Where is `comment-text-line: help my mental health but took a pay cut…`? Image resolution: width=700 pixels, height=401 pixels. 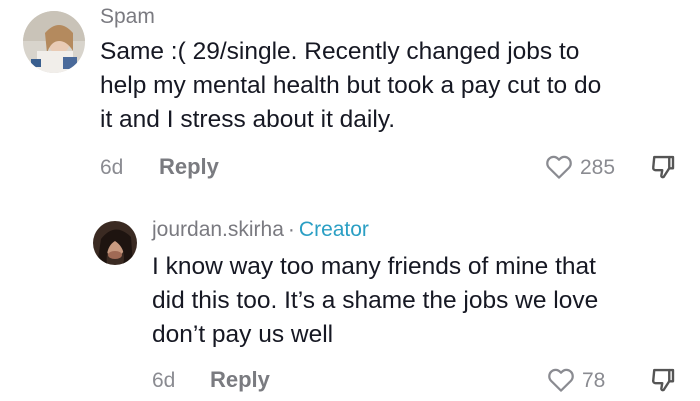 comment-text-line: help my mental health but took a pay cut… is located at coordinates (351, 85).